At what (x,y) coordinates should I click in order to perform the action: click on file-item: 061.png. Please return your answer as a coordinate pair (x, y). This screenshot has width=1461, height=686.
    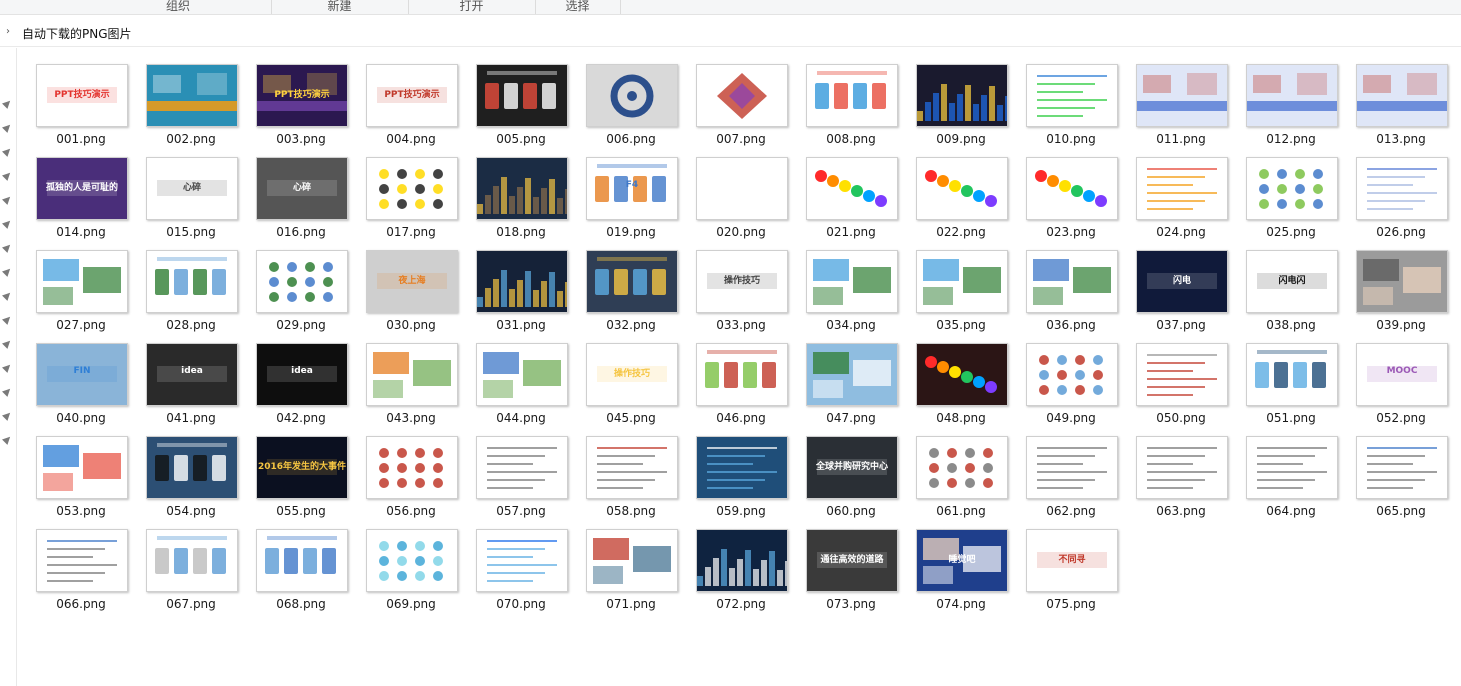
    Looking at the image, I should click on (952, 469).